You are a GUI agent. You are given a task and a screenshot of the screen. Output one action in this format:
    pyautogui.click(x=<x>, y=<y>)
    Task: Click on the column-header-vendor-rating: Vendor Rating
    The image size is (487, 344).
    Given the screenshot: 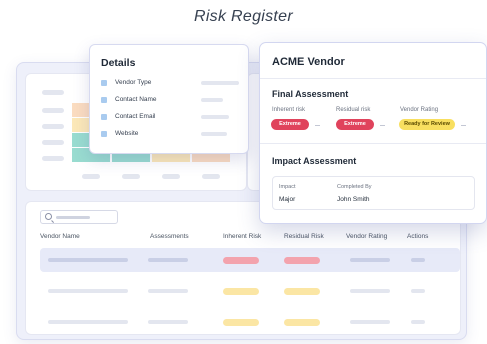 What is the action you would take?
    pyautogui.click(x=366, y=236)
    